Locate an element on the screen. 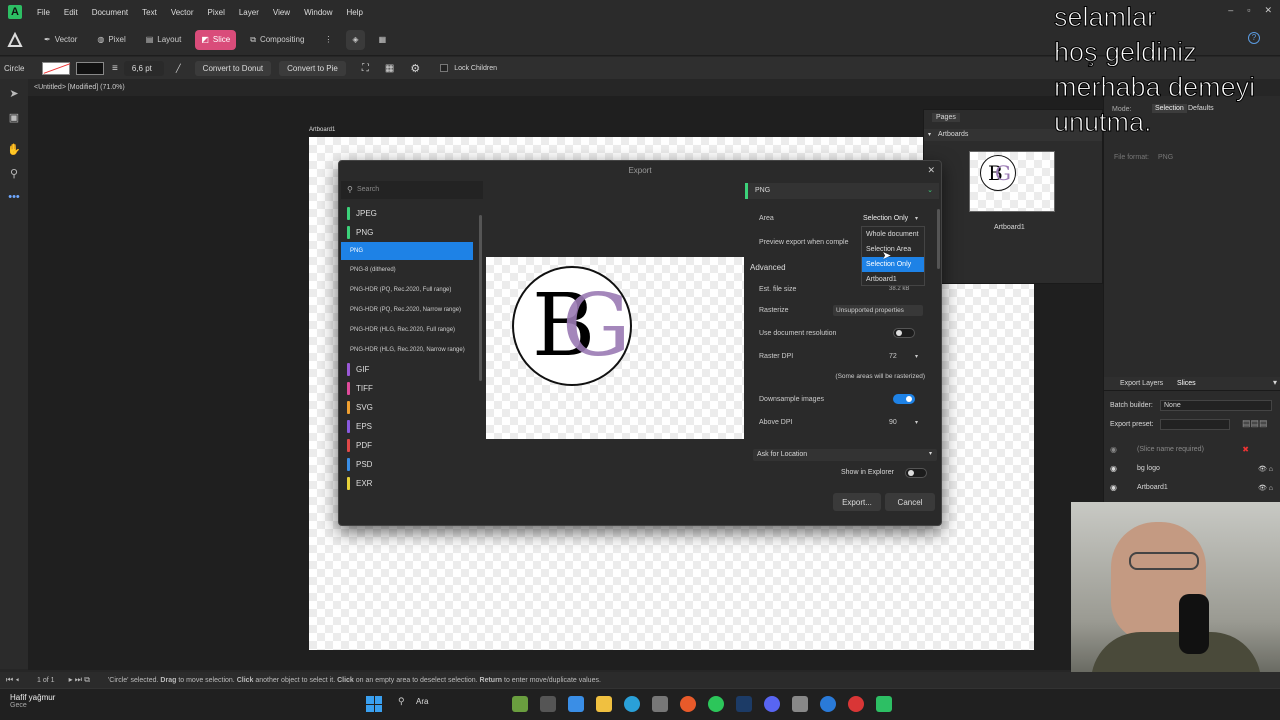 Image resolution: width=1280 pixels, height=720 pixels. png-variant: PNG-HDR (HLG, Rec.2020, Narrow range) is located at coordinates (407, 350).